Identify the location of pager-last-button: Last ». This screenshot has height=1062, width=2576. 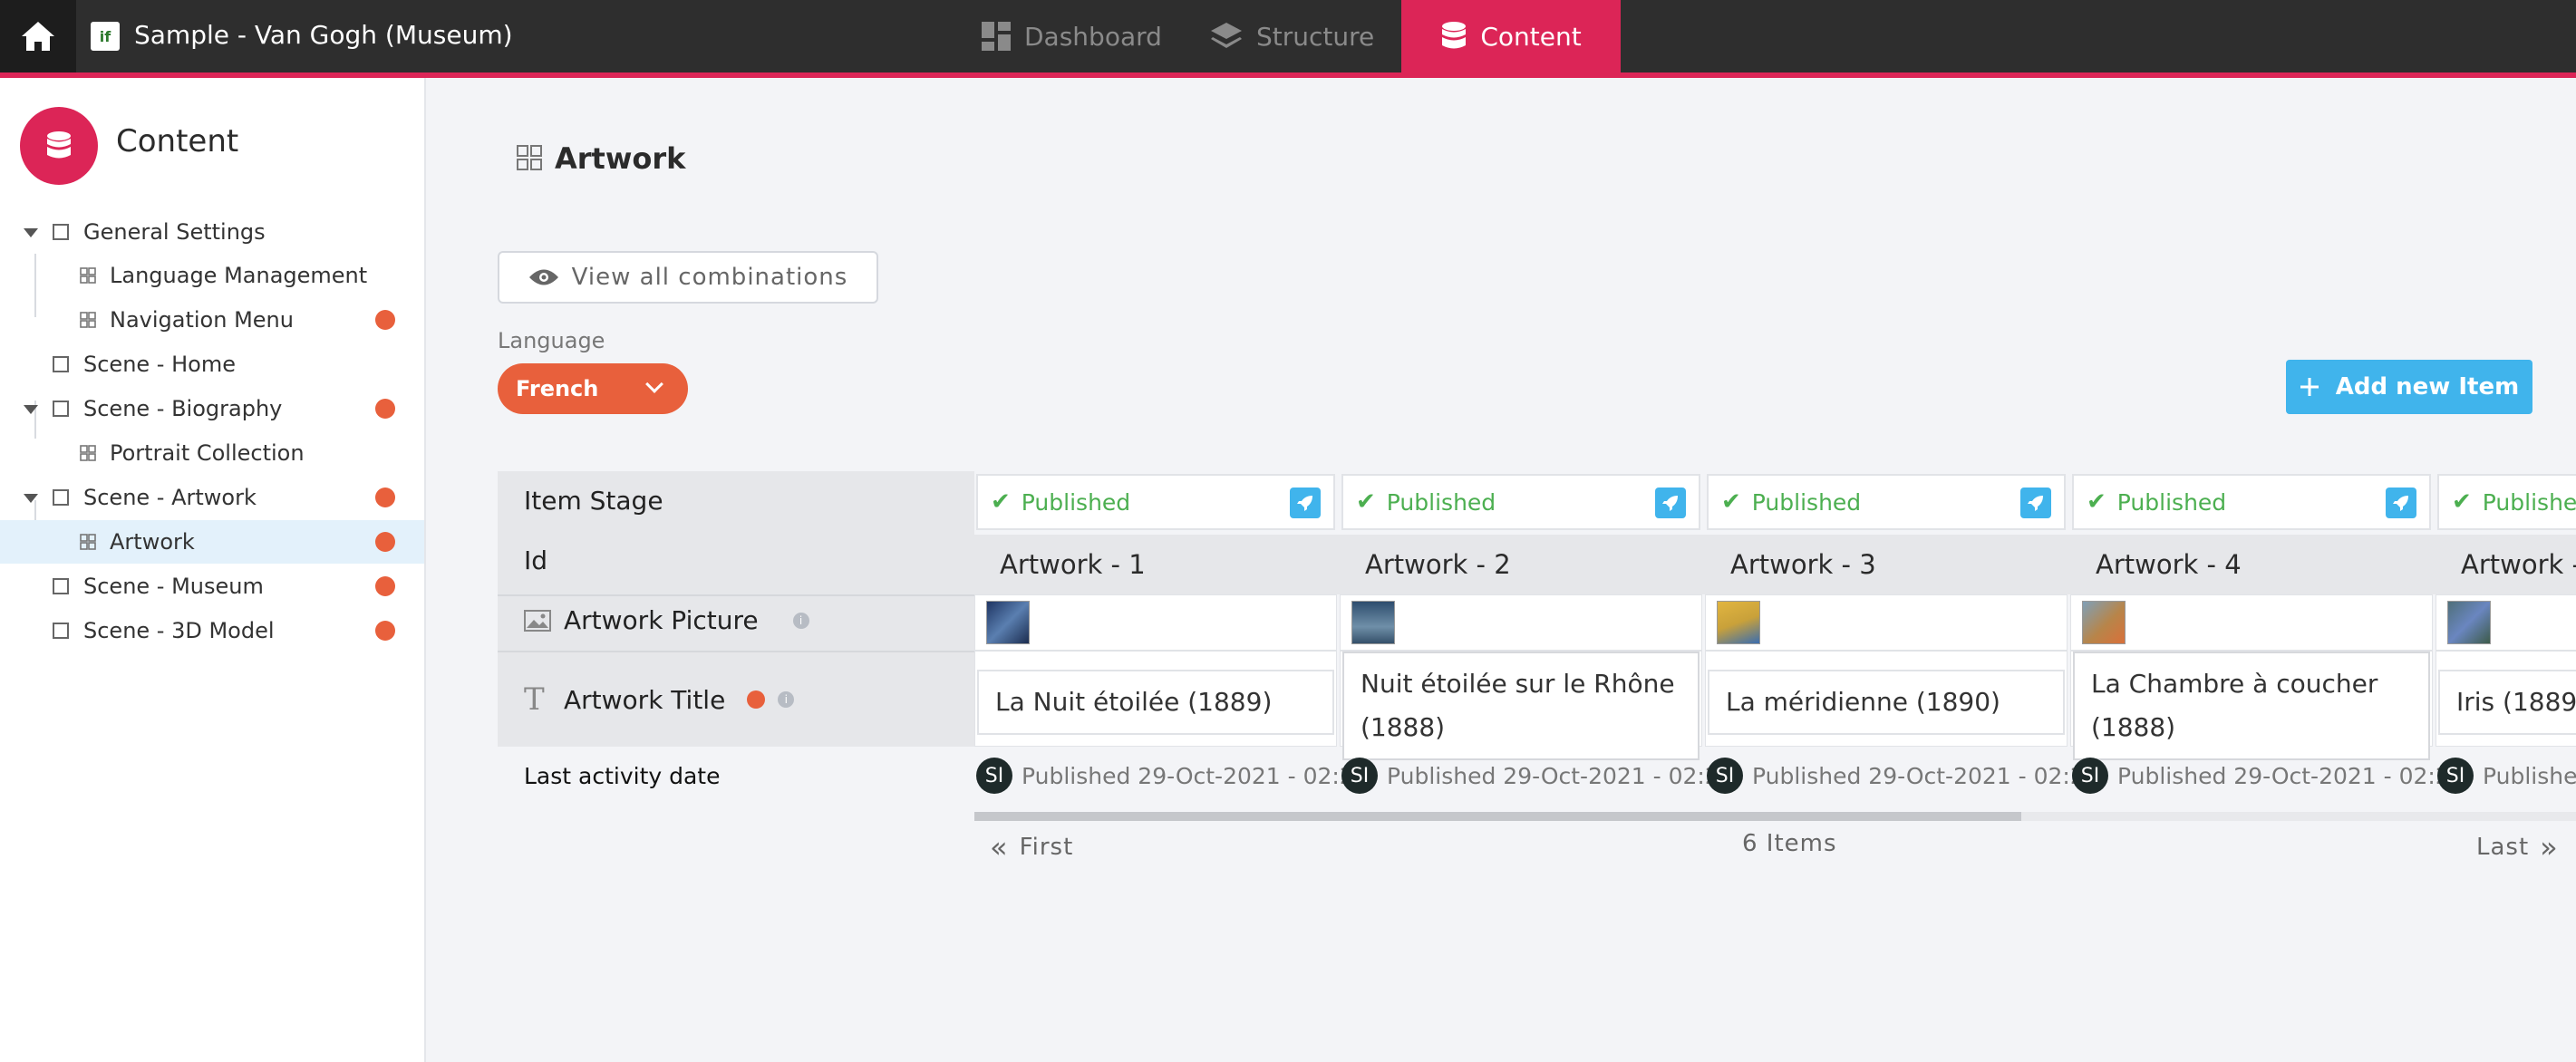
(2517, 847).